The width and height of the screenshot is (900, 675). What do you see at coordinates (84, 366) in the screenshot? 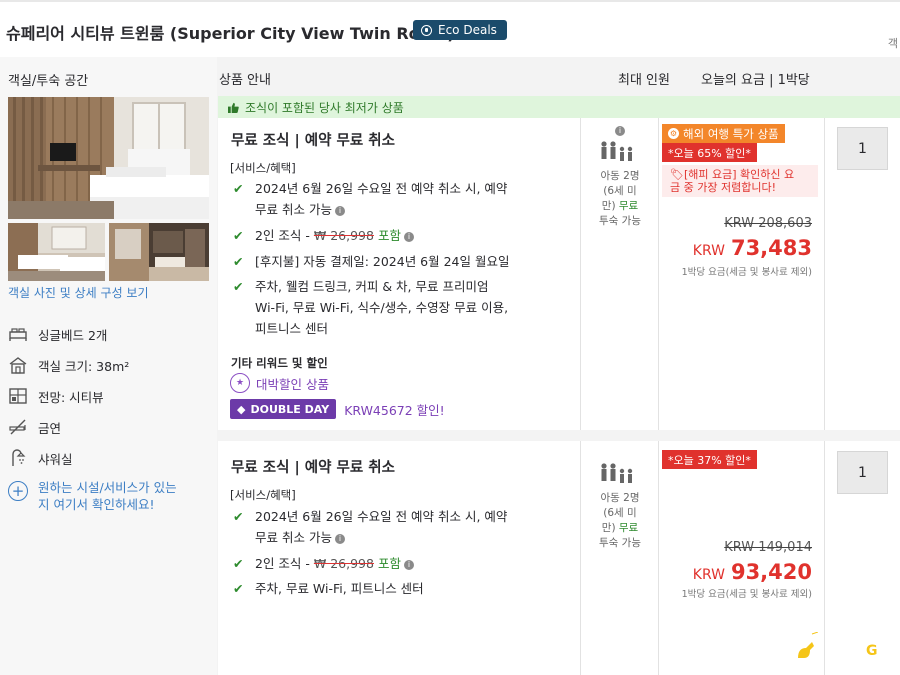
I see `feature-room-size-label: 객실 크기: 38m²` at bounding box center [84, 366].